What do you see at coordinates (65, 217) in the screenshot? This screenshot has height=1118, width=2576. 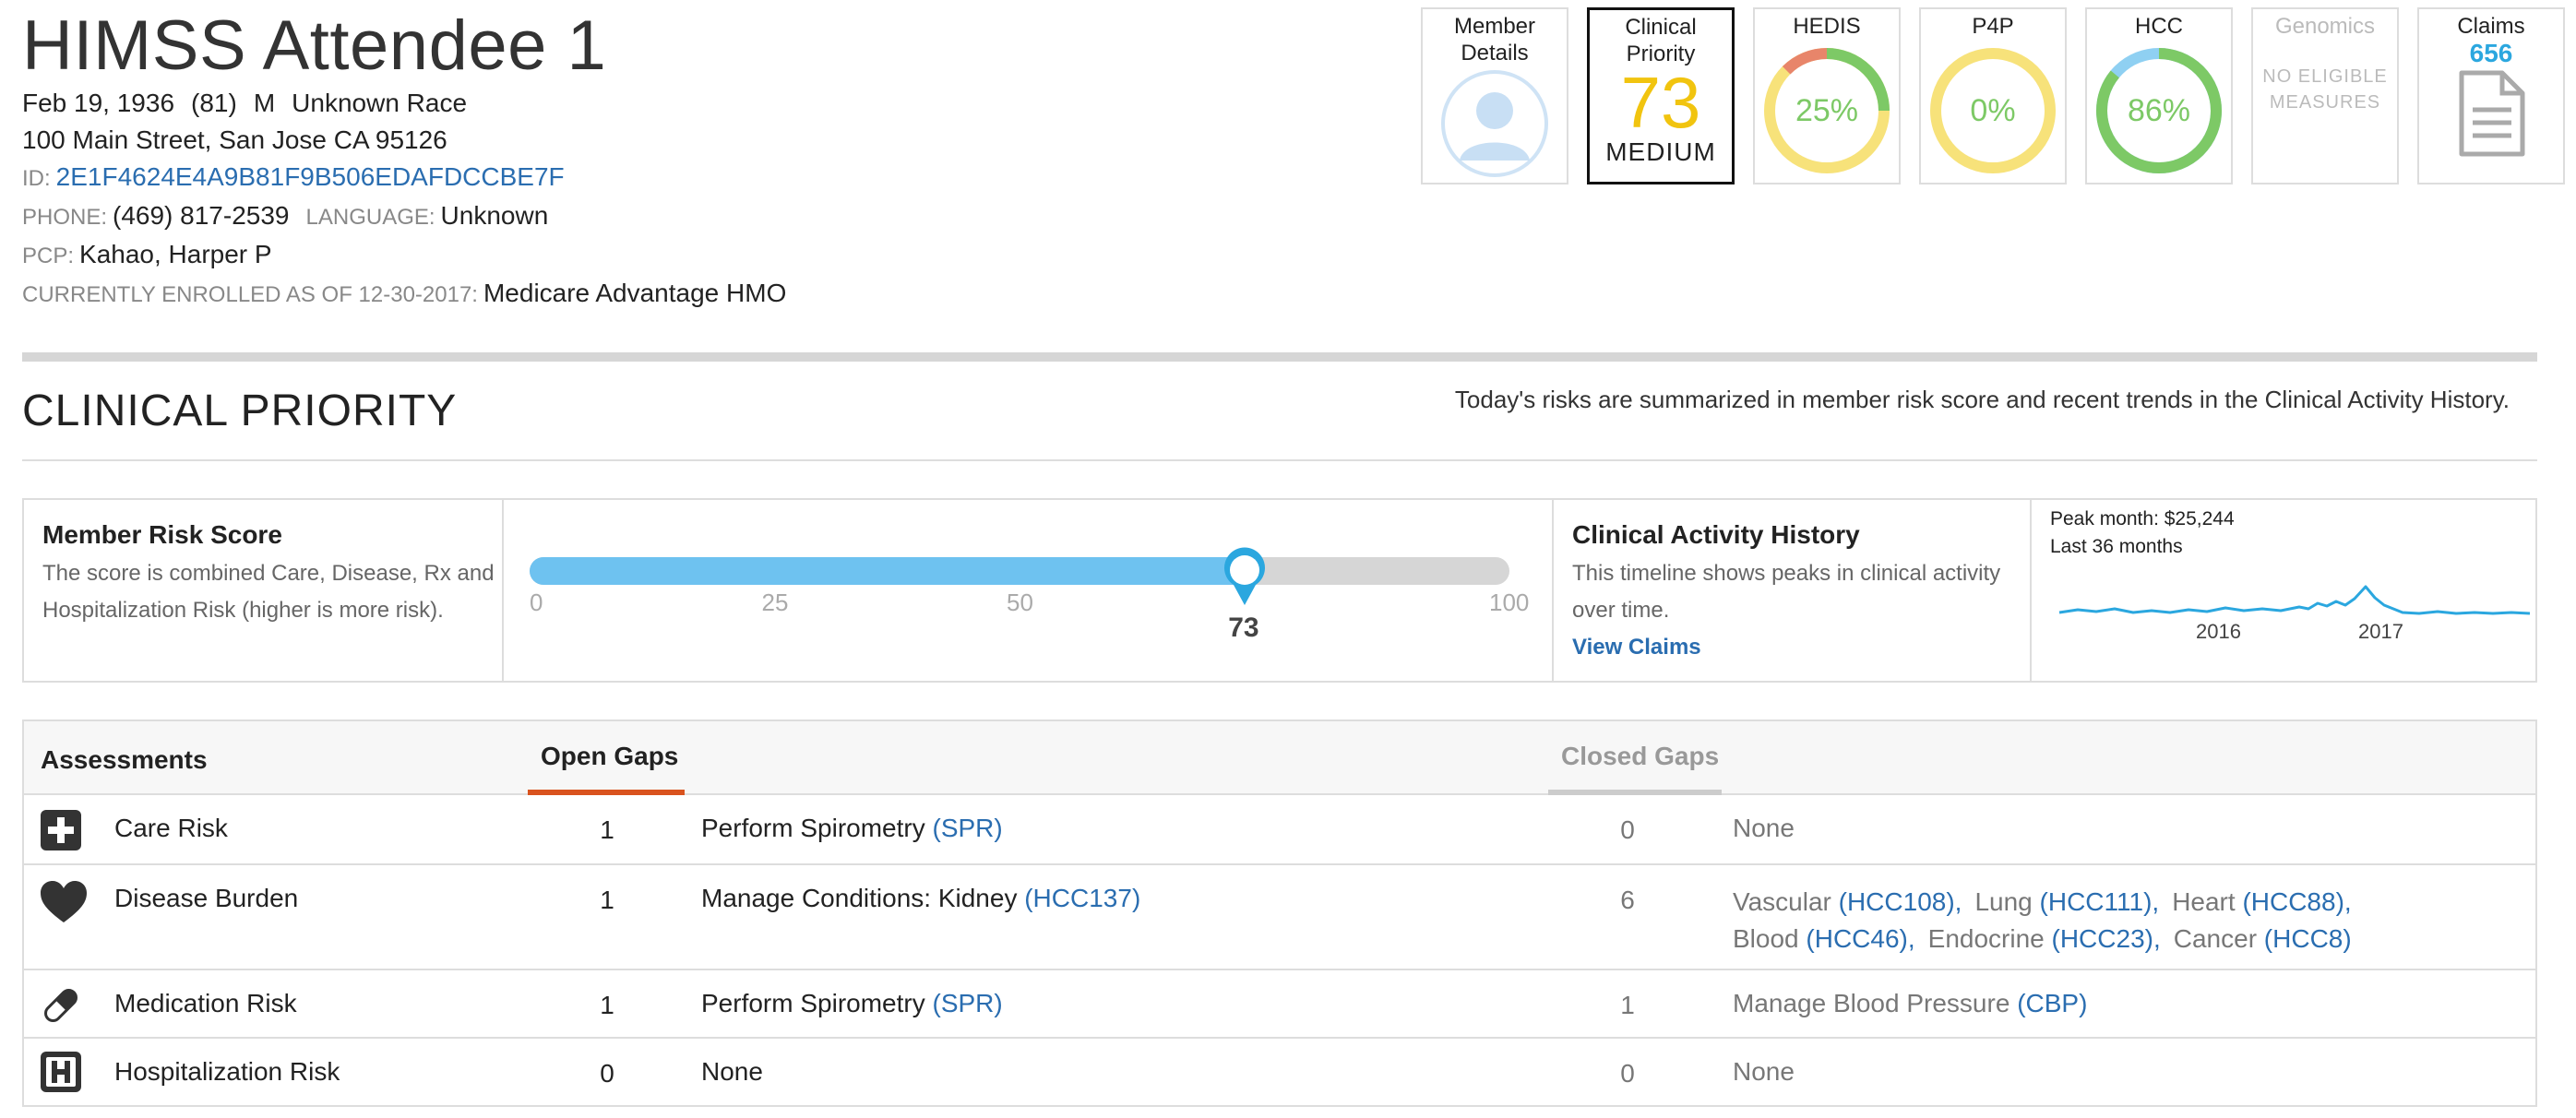 I see `phone-label: PHONE:` at bounding box center [65, 217].